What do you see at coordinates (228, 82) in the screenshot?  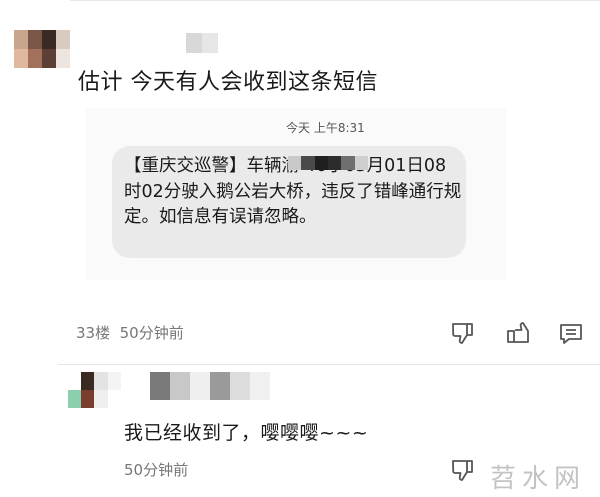 I see `comment-text: 估计 今天有人会收到这条短信` at bounding box center [228, 82].